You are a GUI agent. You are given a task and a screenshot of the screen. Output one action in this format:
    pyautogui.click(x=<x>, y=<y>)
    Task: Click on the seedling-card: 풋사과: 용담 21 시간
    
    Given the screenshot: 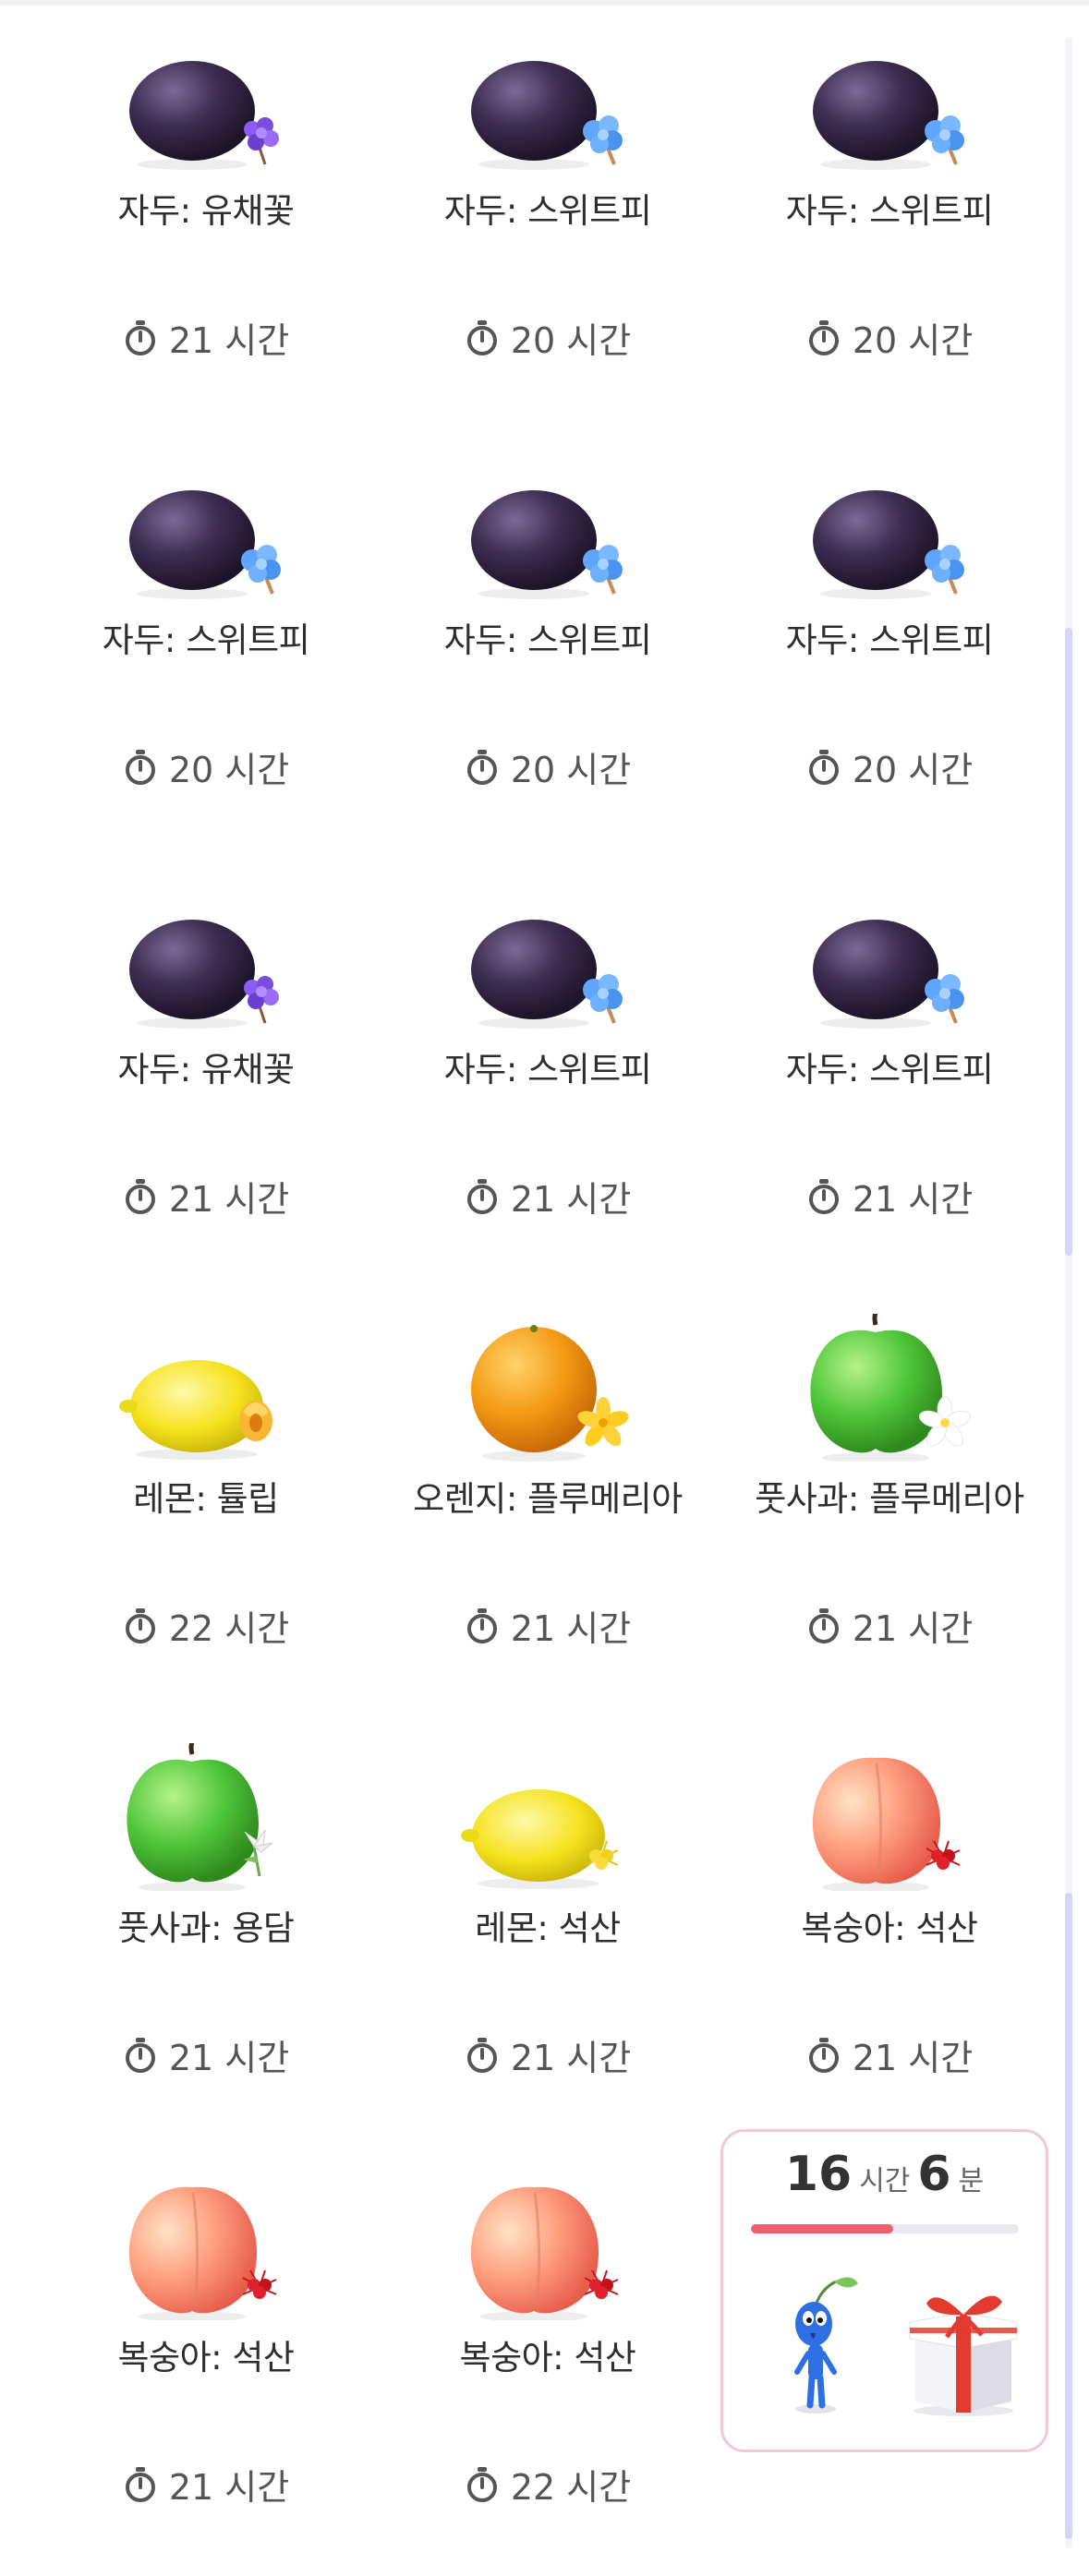 What is the action you would take?
    pyautogui.click(x=206, y=1932)
    